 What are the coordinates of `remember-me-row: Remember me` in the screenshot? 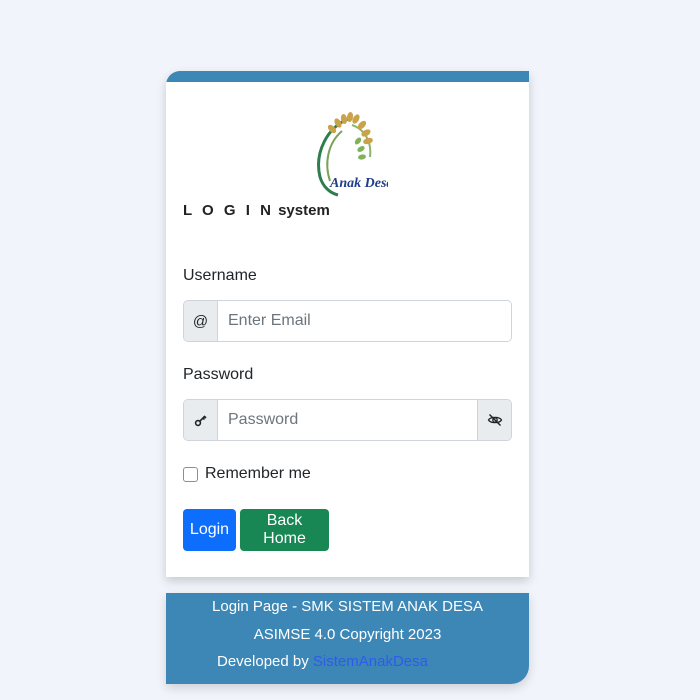 It's located at (247, 474).